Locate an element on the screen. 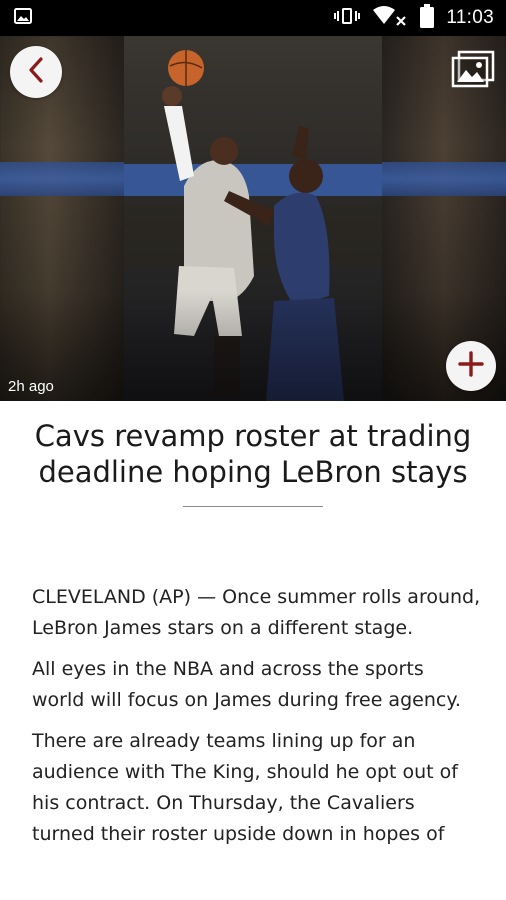  battery-icon is located at coordinates (427, 18).